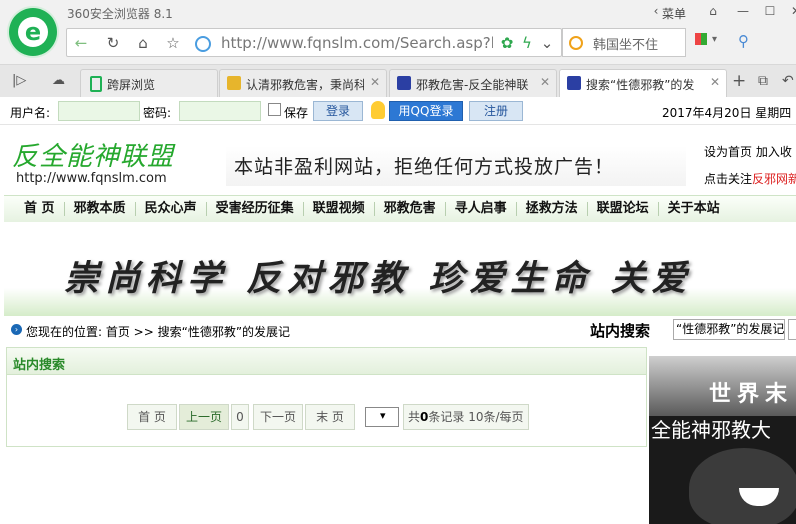 This screenshot has width=796, height=524. I want to click on save-checkbox, so click(274, 109).